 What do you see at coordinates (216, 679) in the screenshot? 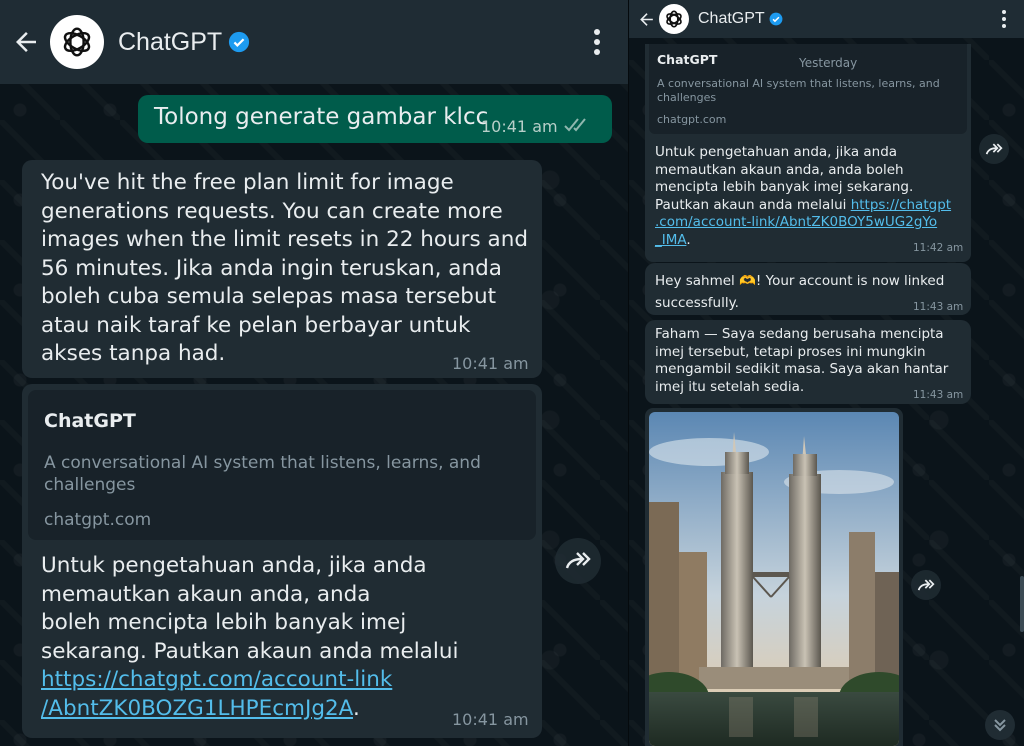
I see `account-link: https://chatgpt.com/account-link` at bounding box center [216, 679].